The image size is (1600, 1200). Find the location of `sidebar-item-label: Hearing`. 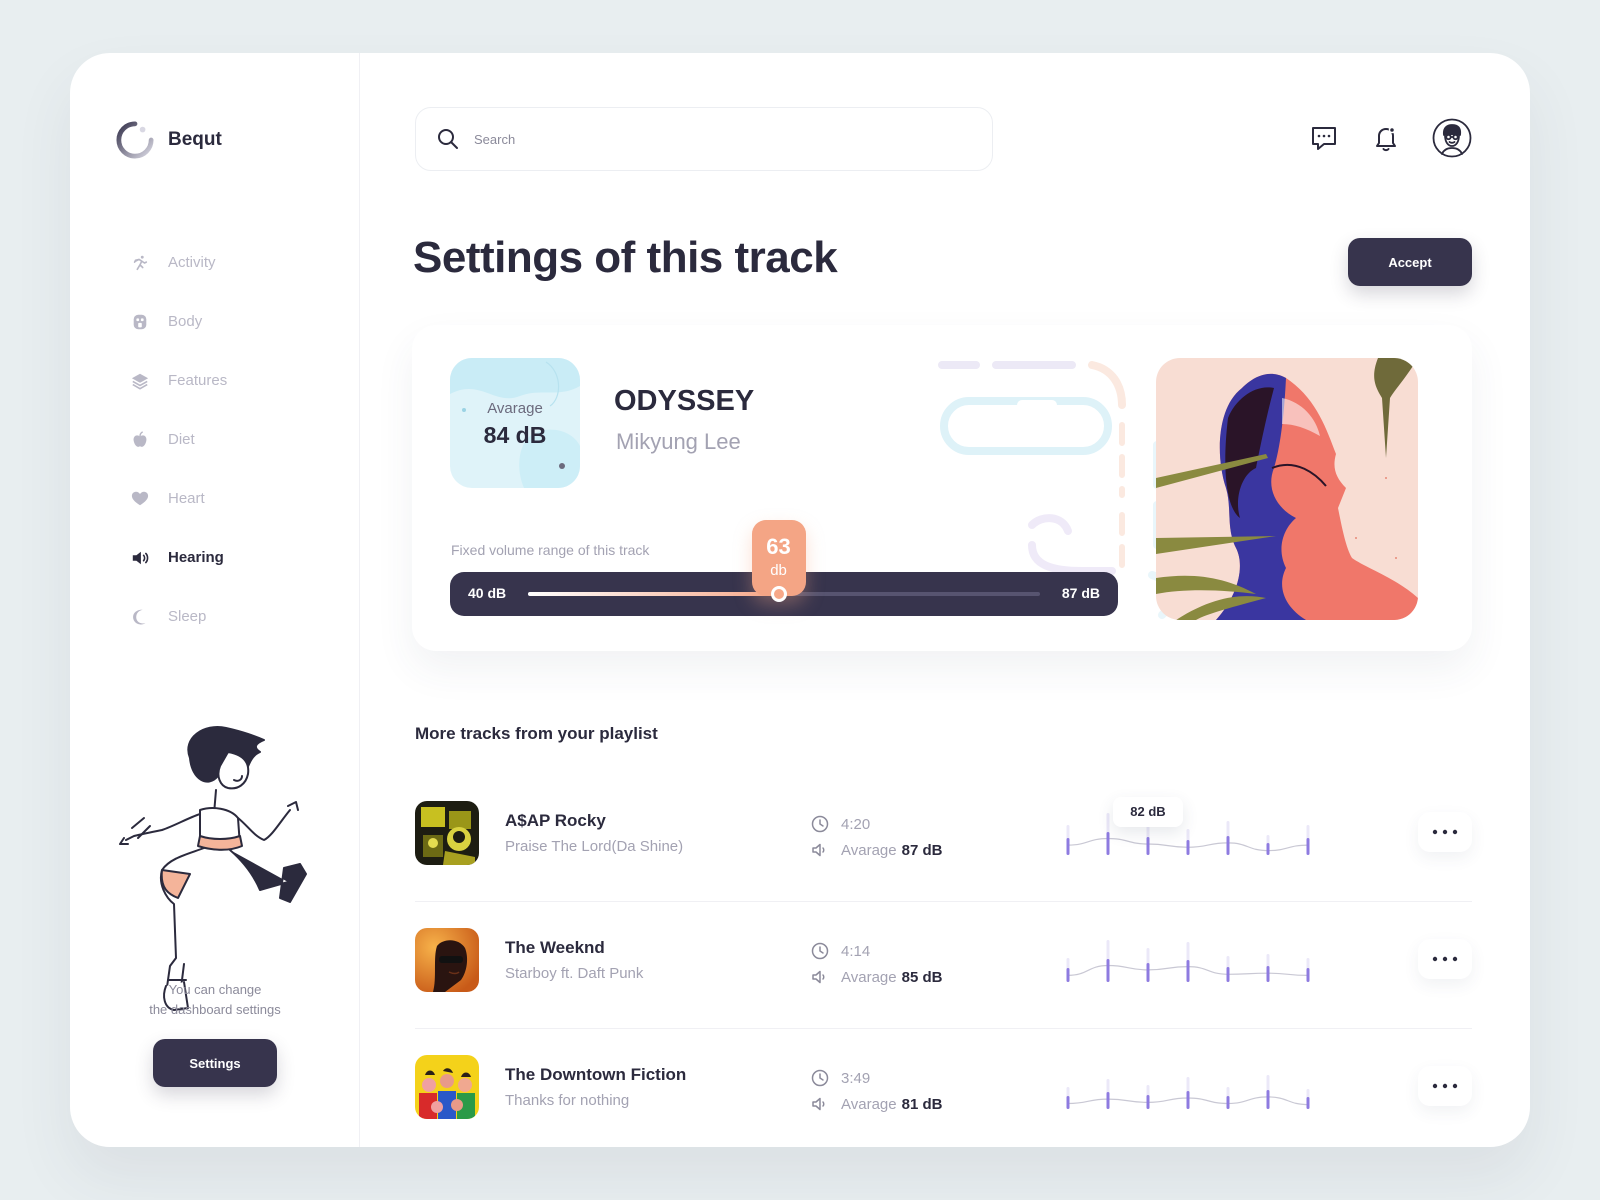

sidebar-item-label: Hearing is located at coordinates (196, 557).